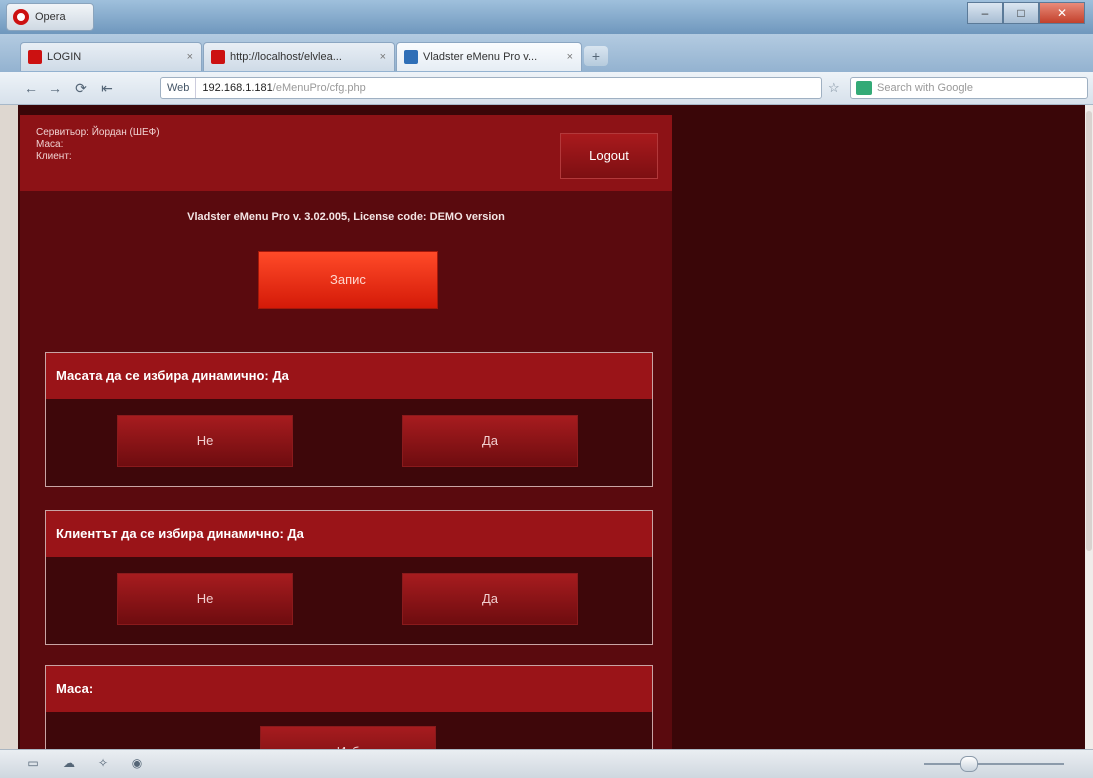 Image resolution: width=1093 pixels, height=778 pixels. I want to click on dynamic-client-yes-button: Да, so click(490, 599).